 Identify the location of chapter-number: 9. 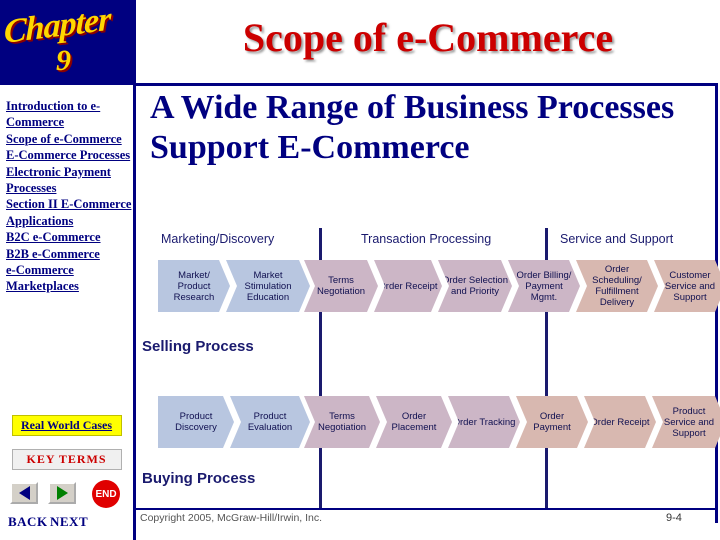
(63, 60).